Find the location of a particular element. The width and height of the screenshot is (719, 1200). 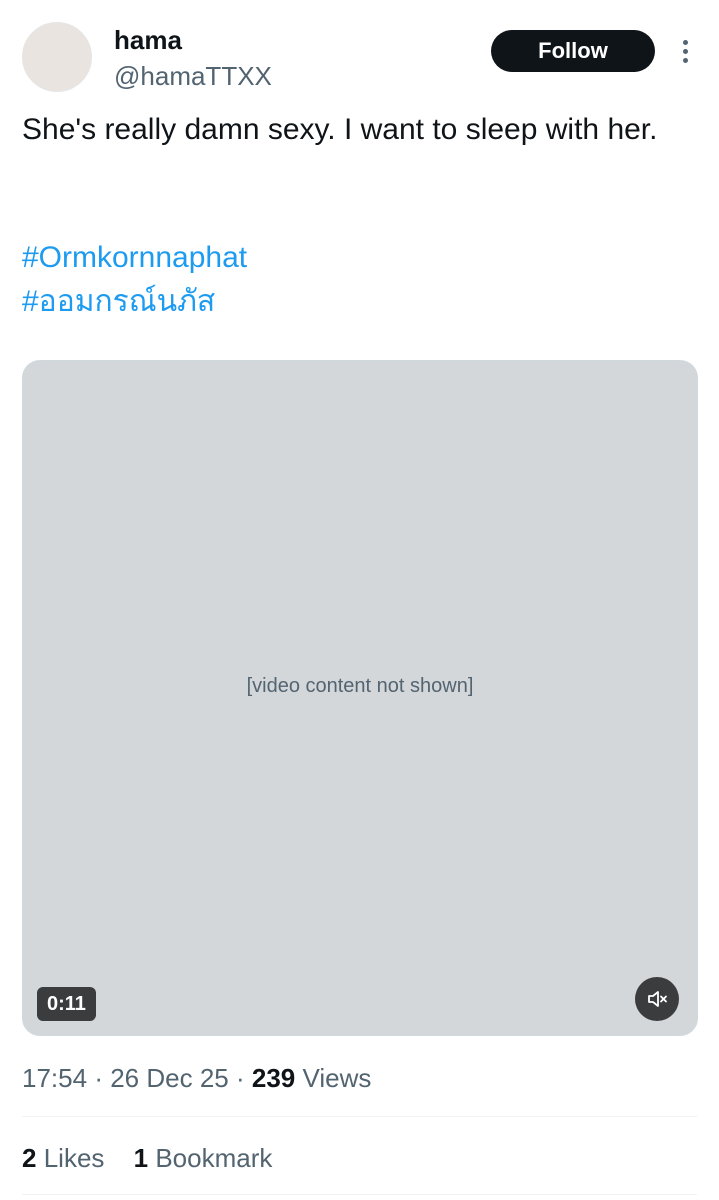

bookmarks-count: 1 is located at coordinates (141, 1158).